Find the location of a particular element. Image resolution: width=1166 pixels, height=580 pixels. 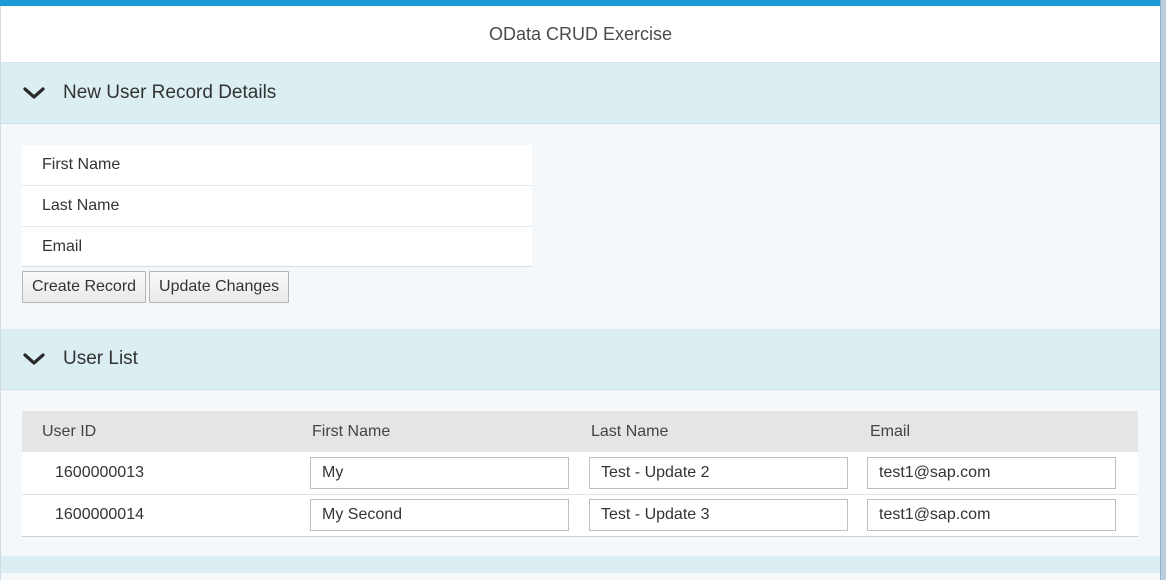

new-user-form: First Name Last Name Email is located at coordinates (277, 206).